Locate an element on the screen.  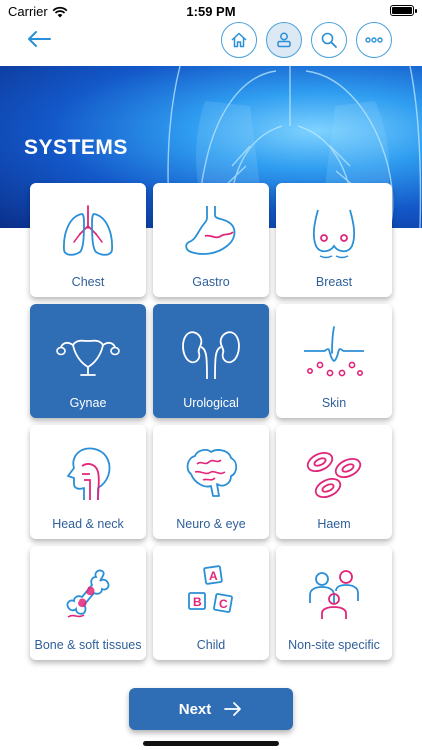
svg-text: B is located at coordinates (197, 602).